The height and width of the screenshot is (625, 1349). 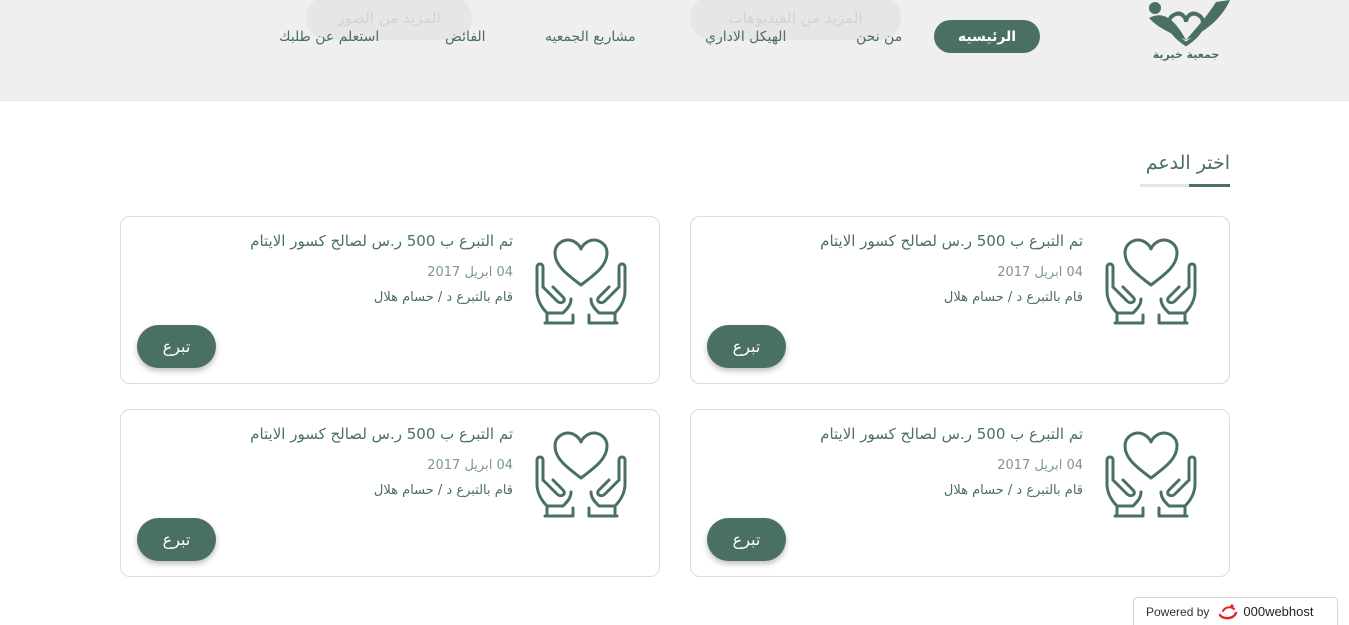 What do you see at coordinates (465, 37) in the screenshot?
I see `nav-item-surplus: الفائض` at bounding box center [465, 37].